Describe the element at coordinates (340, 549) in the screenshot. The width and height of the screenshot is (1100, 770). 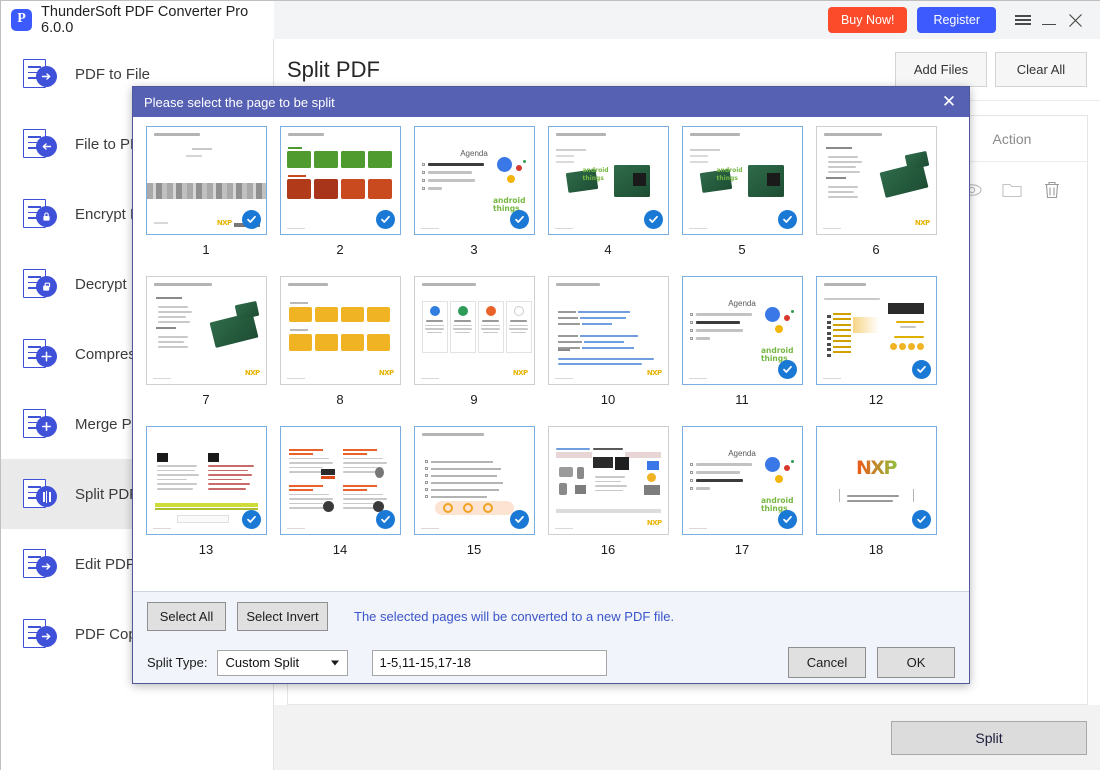
I see `page-number-label: 14` at that location.